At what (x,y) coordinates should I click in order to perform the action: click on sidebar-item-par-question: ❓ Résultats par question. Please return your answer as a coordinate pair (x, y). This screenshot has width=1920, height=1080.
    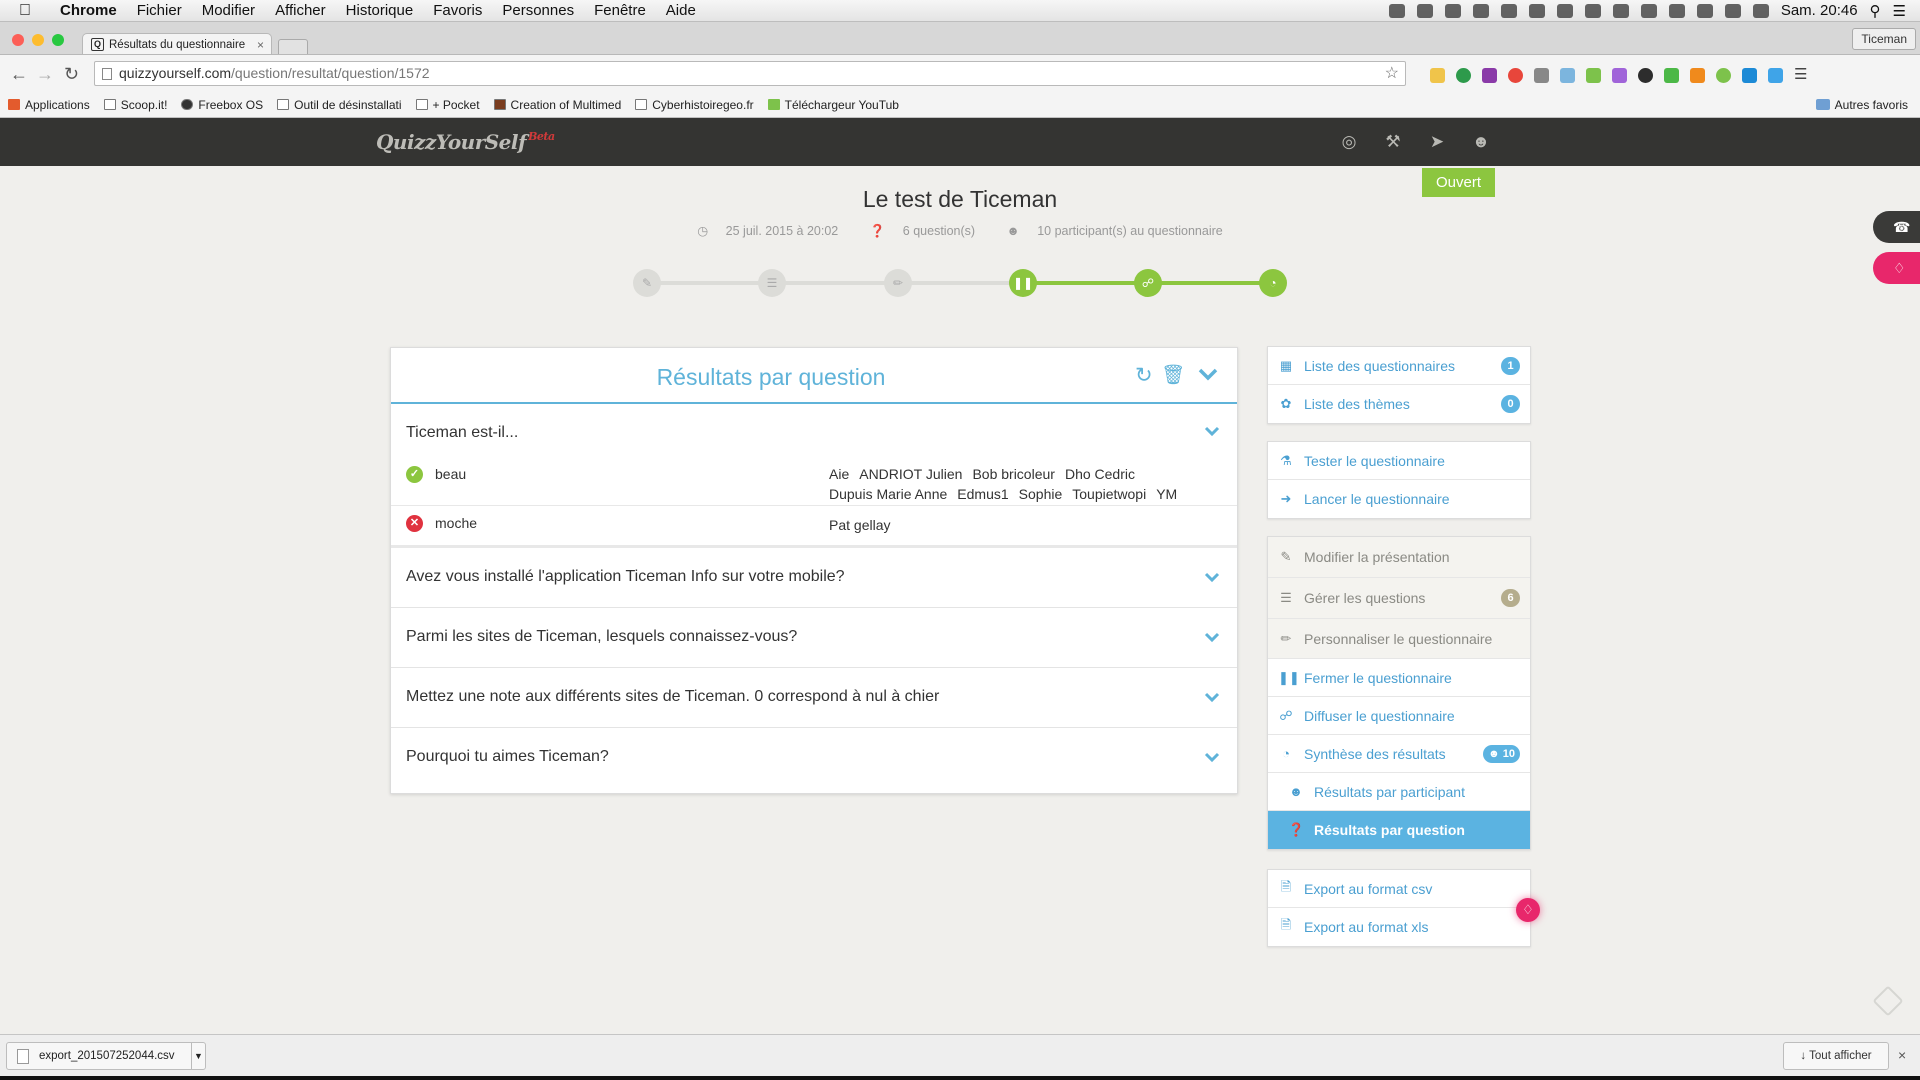
    Looking at the image, I should click on (1399, 830).